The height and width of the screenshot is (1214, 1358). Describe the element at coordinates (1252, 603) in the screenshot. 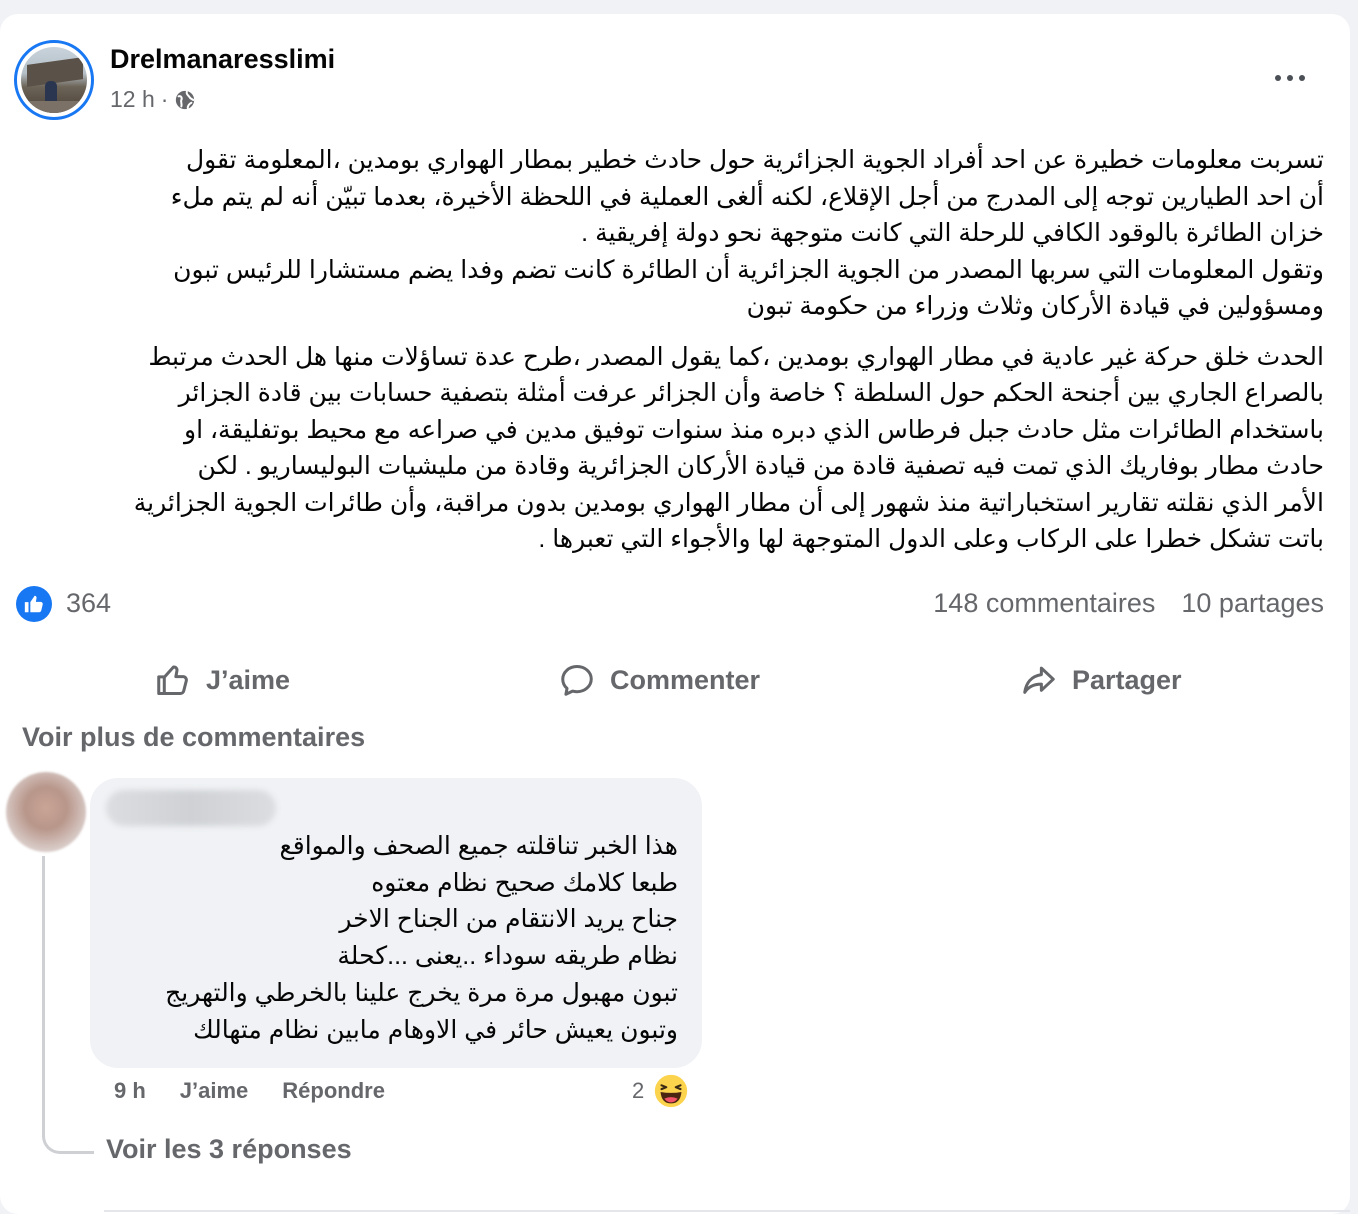

I see `share-count: 10 partages` at that location.